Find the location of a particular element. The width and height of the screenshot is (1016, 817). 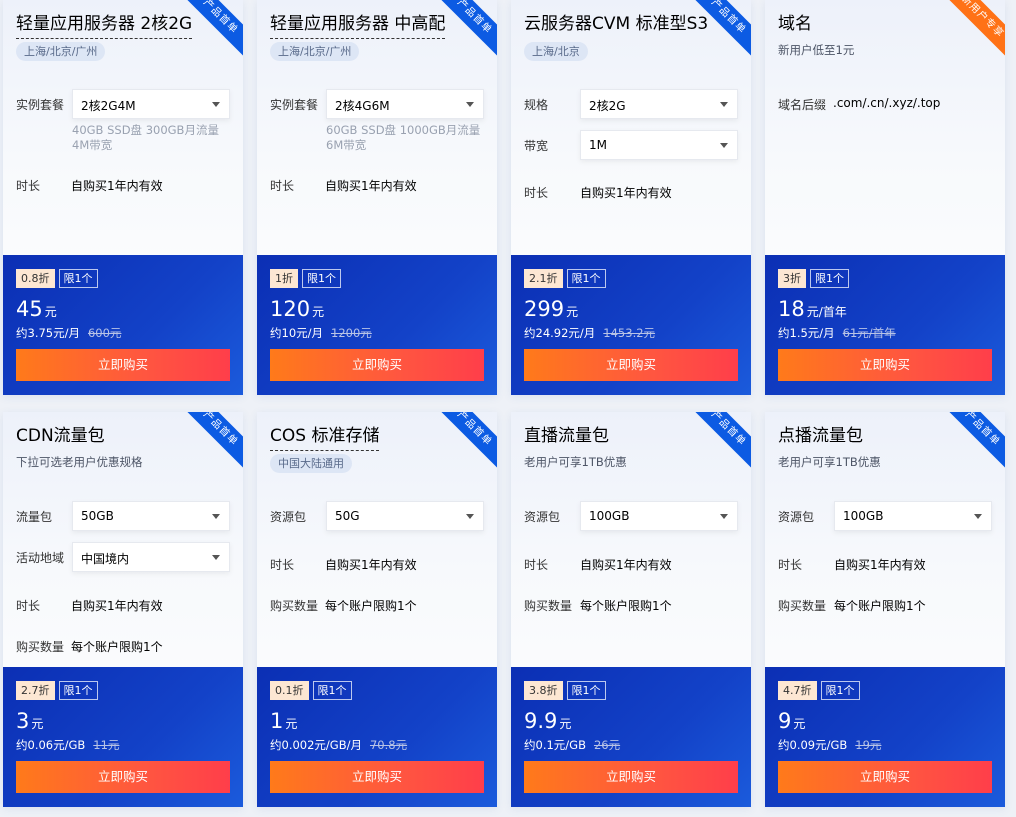

region-select: 中国境内 is located at coordinates (151, 557).